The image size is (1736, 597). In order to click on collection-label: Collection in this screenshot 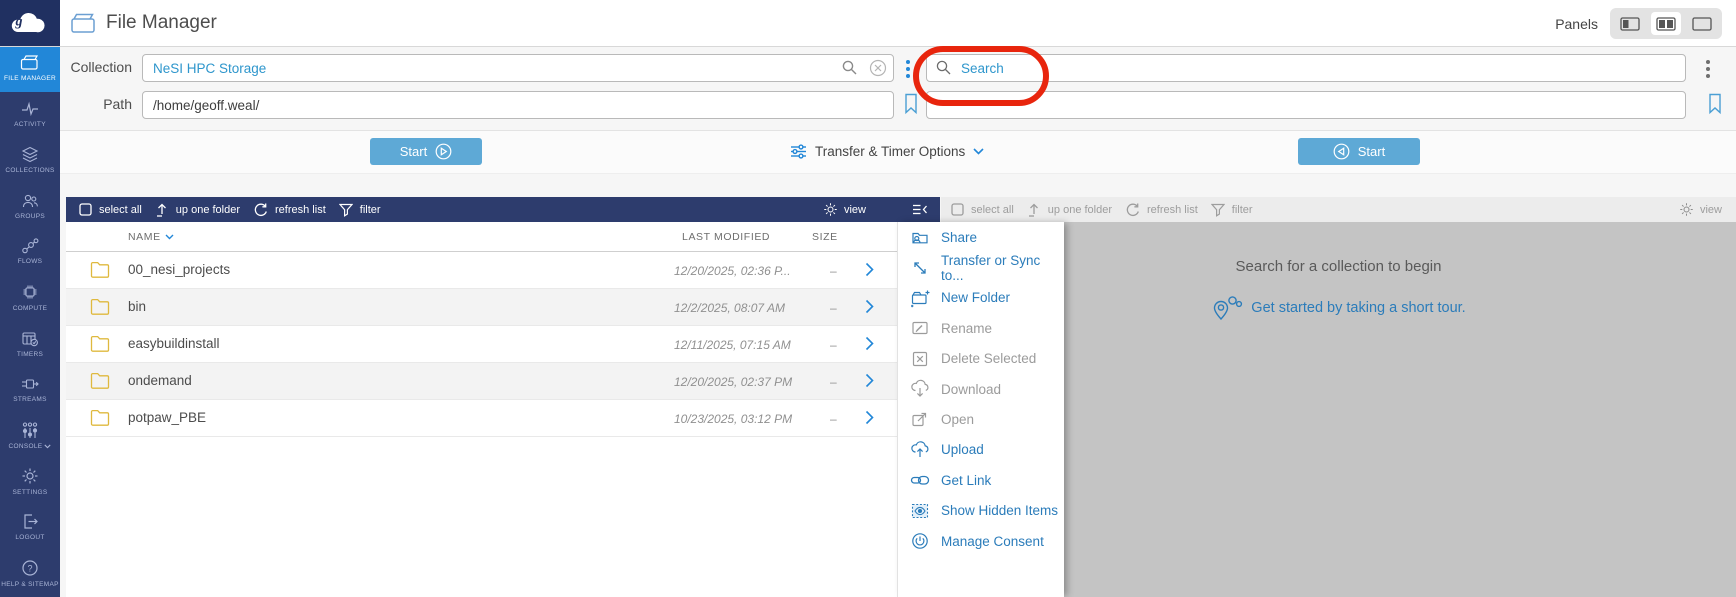, I will do `click(101, 67)`.